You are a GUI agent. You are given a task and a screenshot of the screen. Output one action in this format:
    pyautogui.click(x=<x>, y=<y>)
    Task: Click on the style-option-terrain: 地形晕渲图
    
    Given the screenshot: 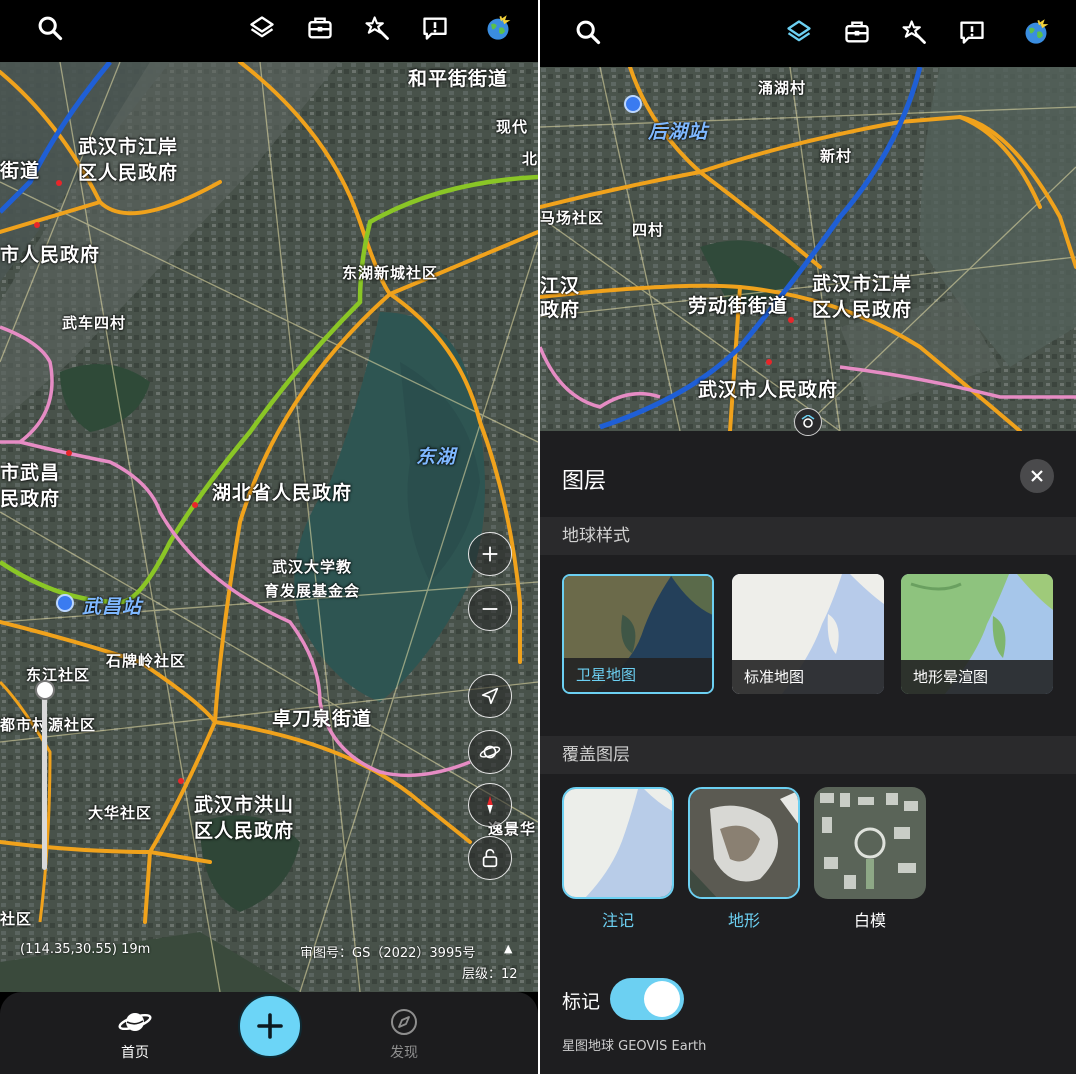 What is the action you would take?
    pyautogui.click(x=977, y=634)
    